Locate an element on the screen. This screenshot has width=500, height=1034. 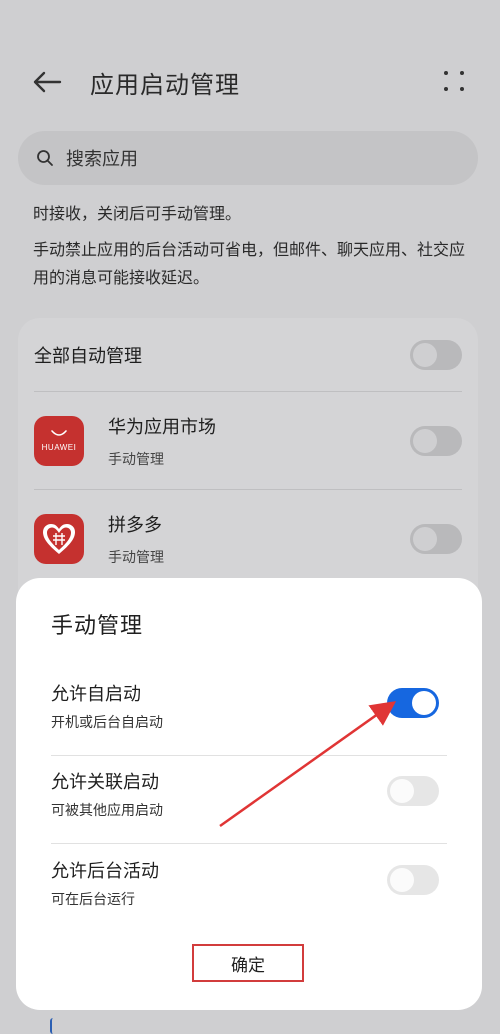
description-line-1: 时接收，关闭后可手动管理。 is located at coordinates (137, 213).